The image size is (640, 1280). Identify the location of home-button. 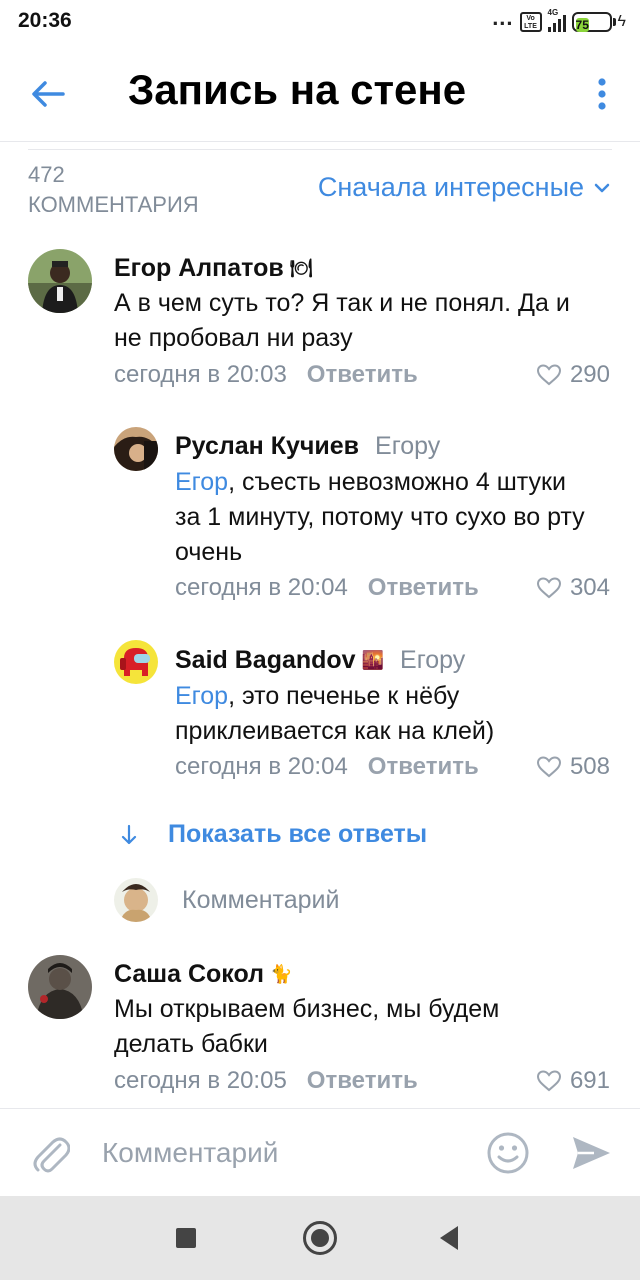
(320, 1238).